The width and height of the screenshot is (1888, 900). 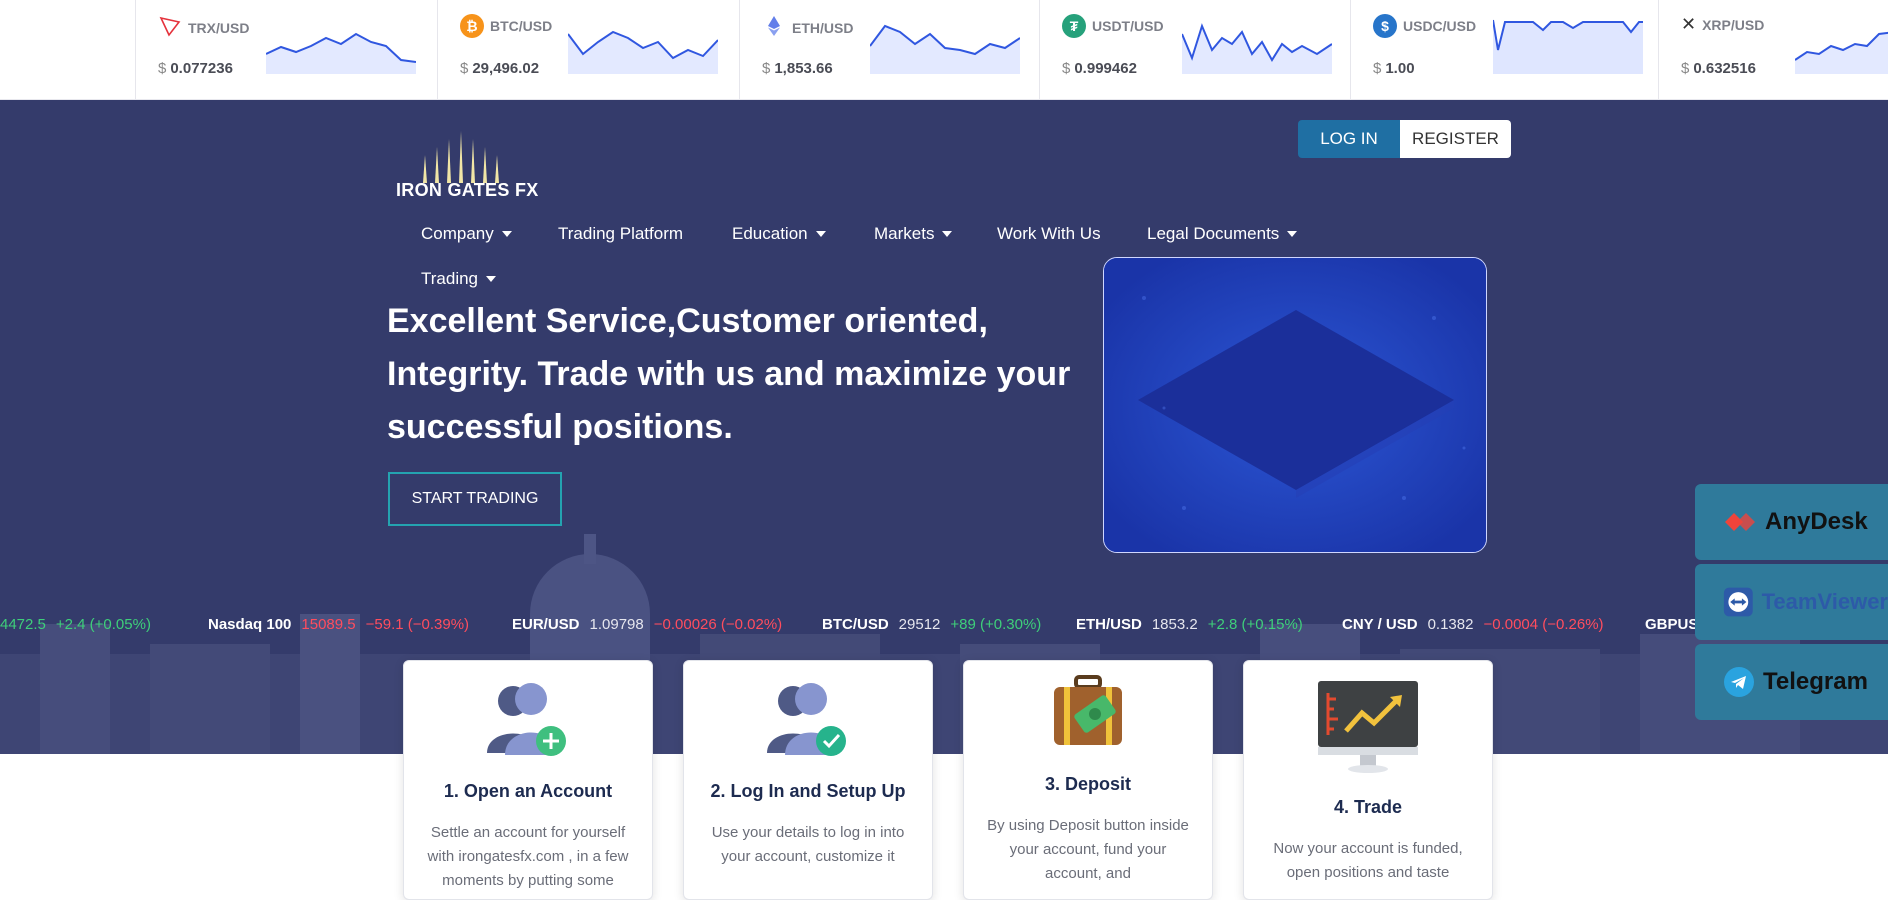 I want to click on price: $1.00, so click(x=1394, y=68).